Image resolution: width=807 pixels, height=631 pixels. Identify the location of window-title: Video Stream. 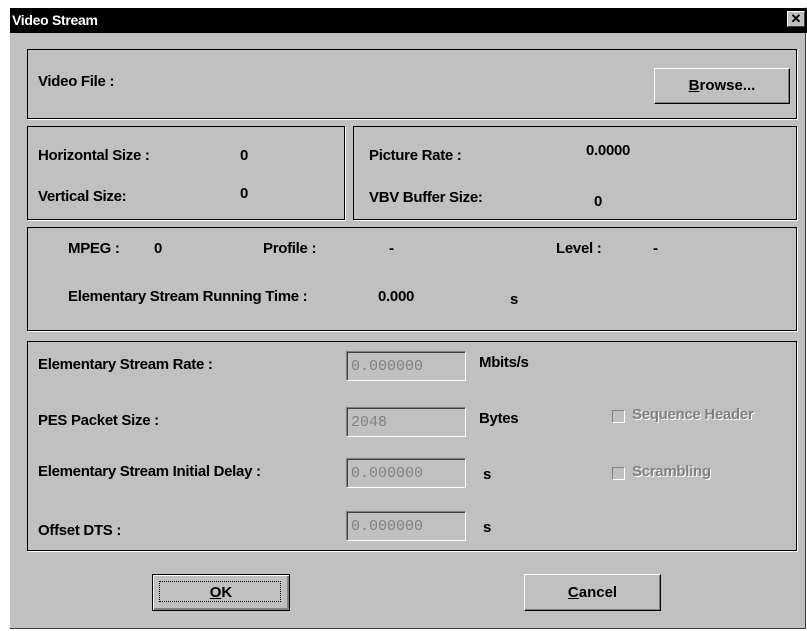
(55, 20).